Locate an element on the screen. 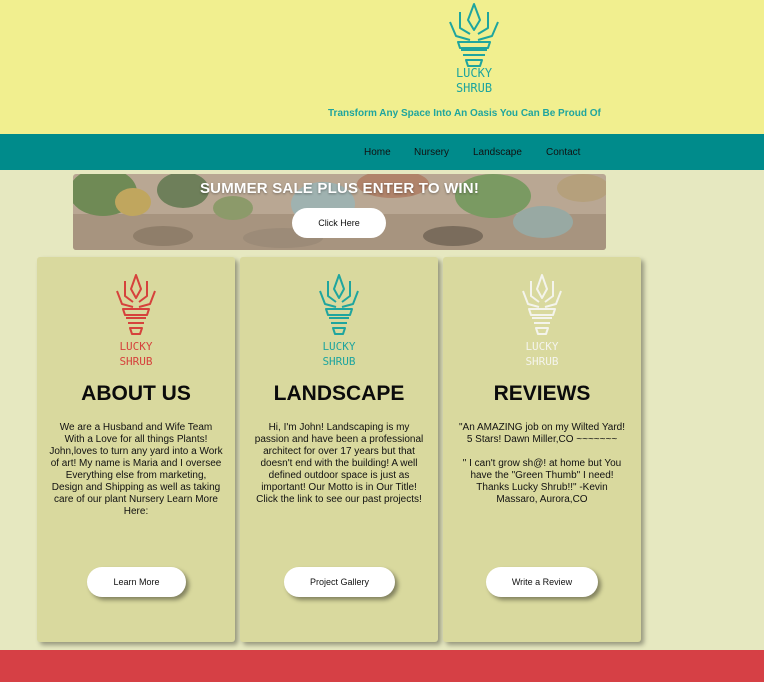 The image size is (764, 682). logo-text-line1: LUCKY is located at coordinates (474, 73).